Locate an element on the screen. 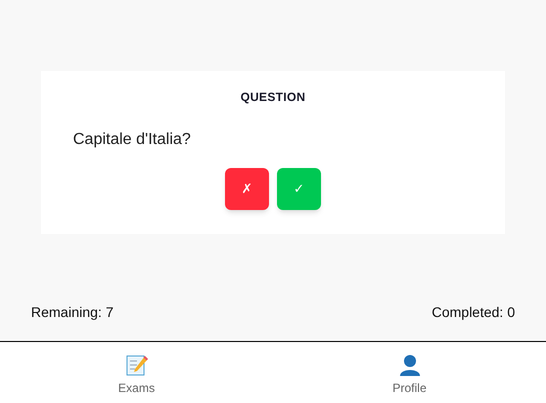  tab: Profile is located at coordinates (409, 372).